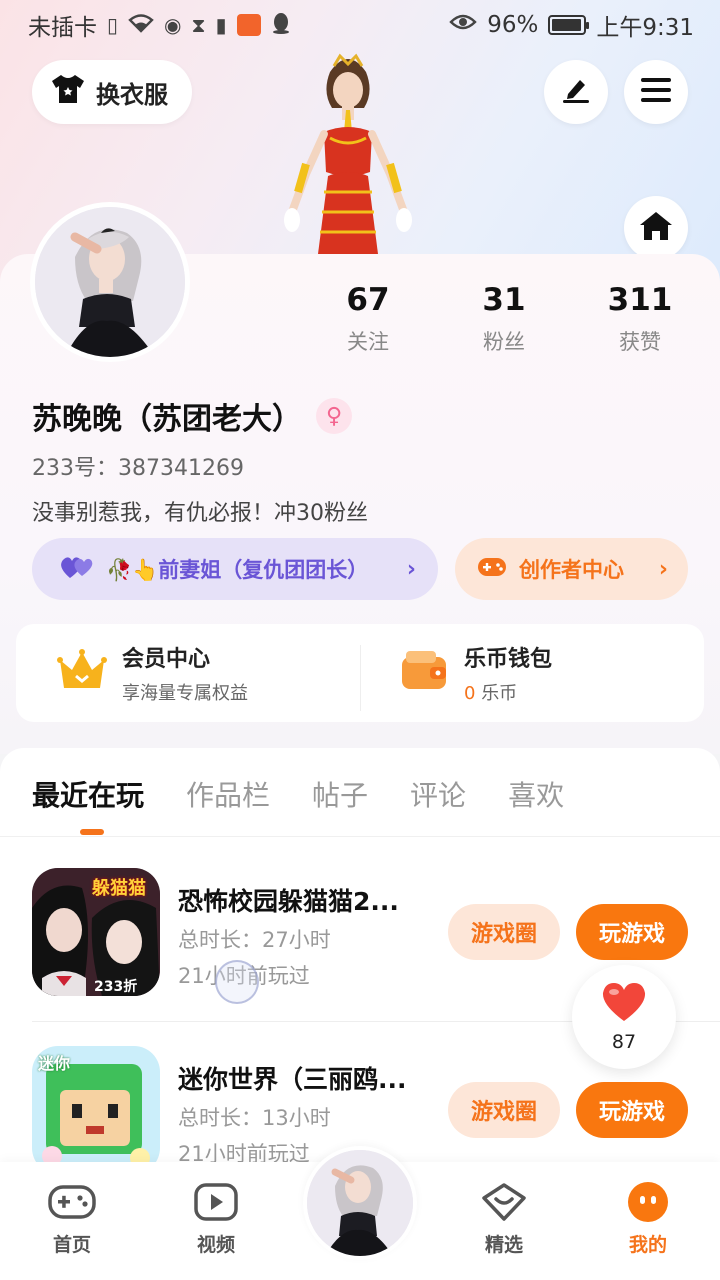 This screenshot has height=1280, width=720. I want to click on change-outfit-button: 换衣服, so click(112, 92).